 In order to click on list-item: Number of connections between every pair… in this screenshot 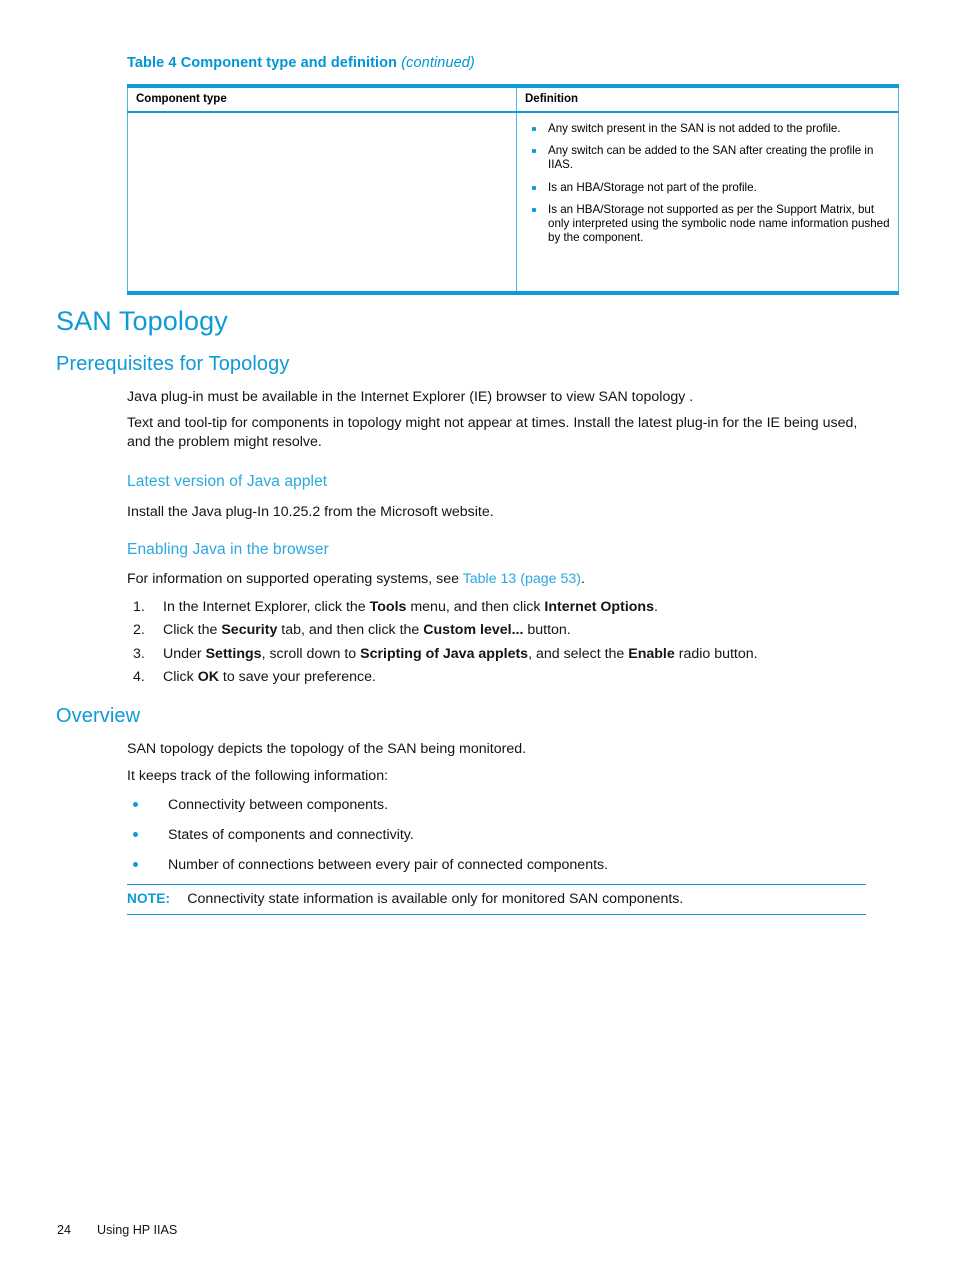, I will do `click(499, 865)`.